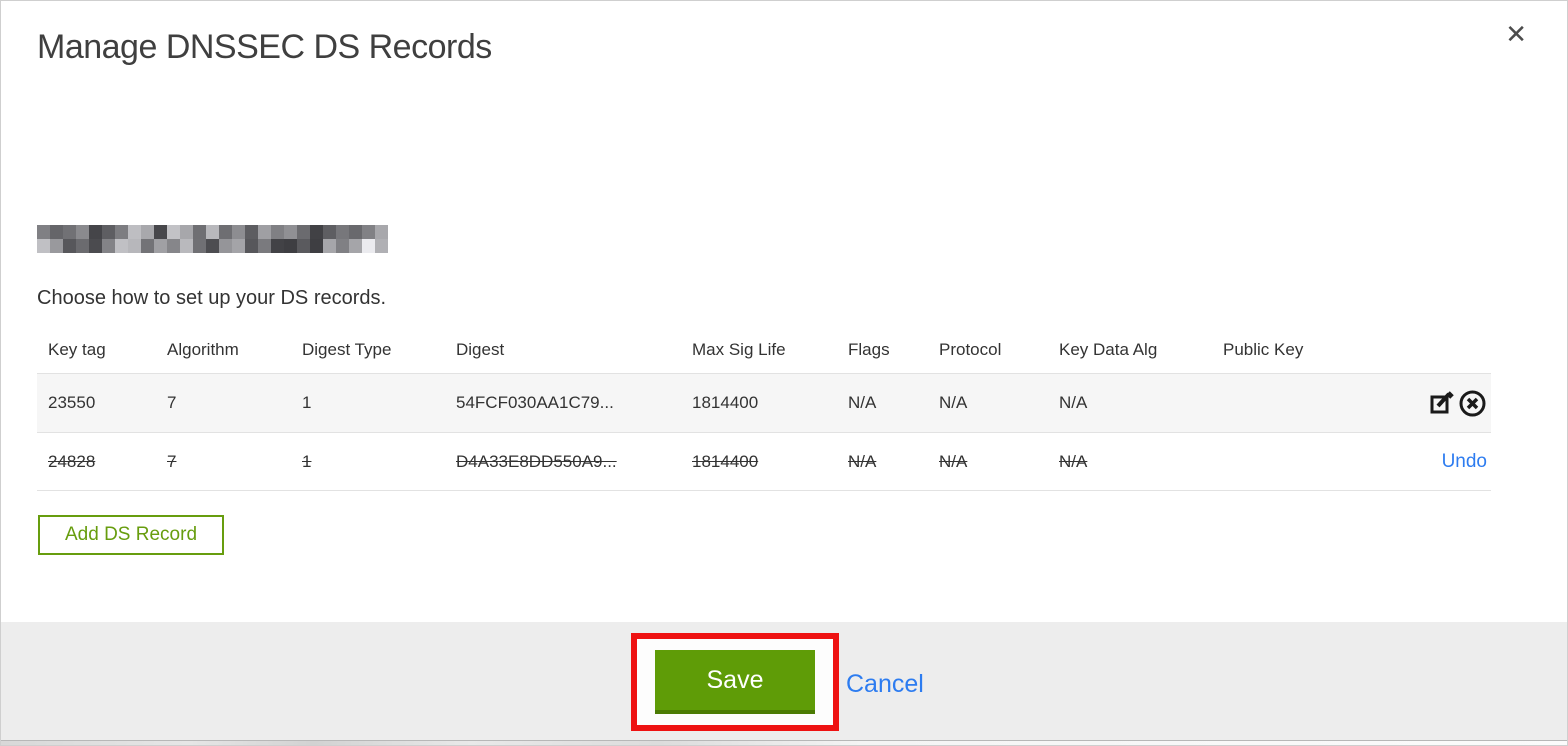  Describe the element at coordinates (1442, 403) in the screenshot. I see `edit-icon` at that location.